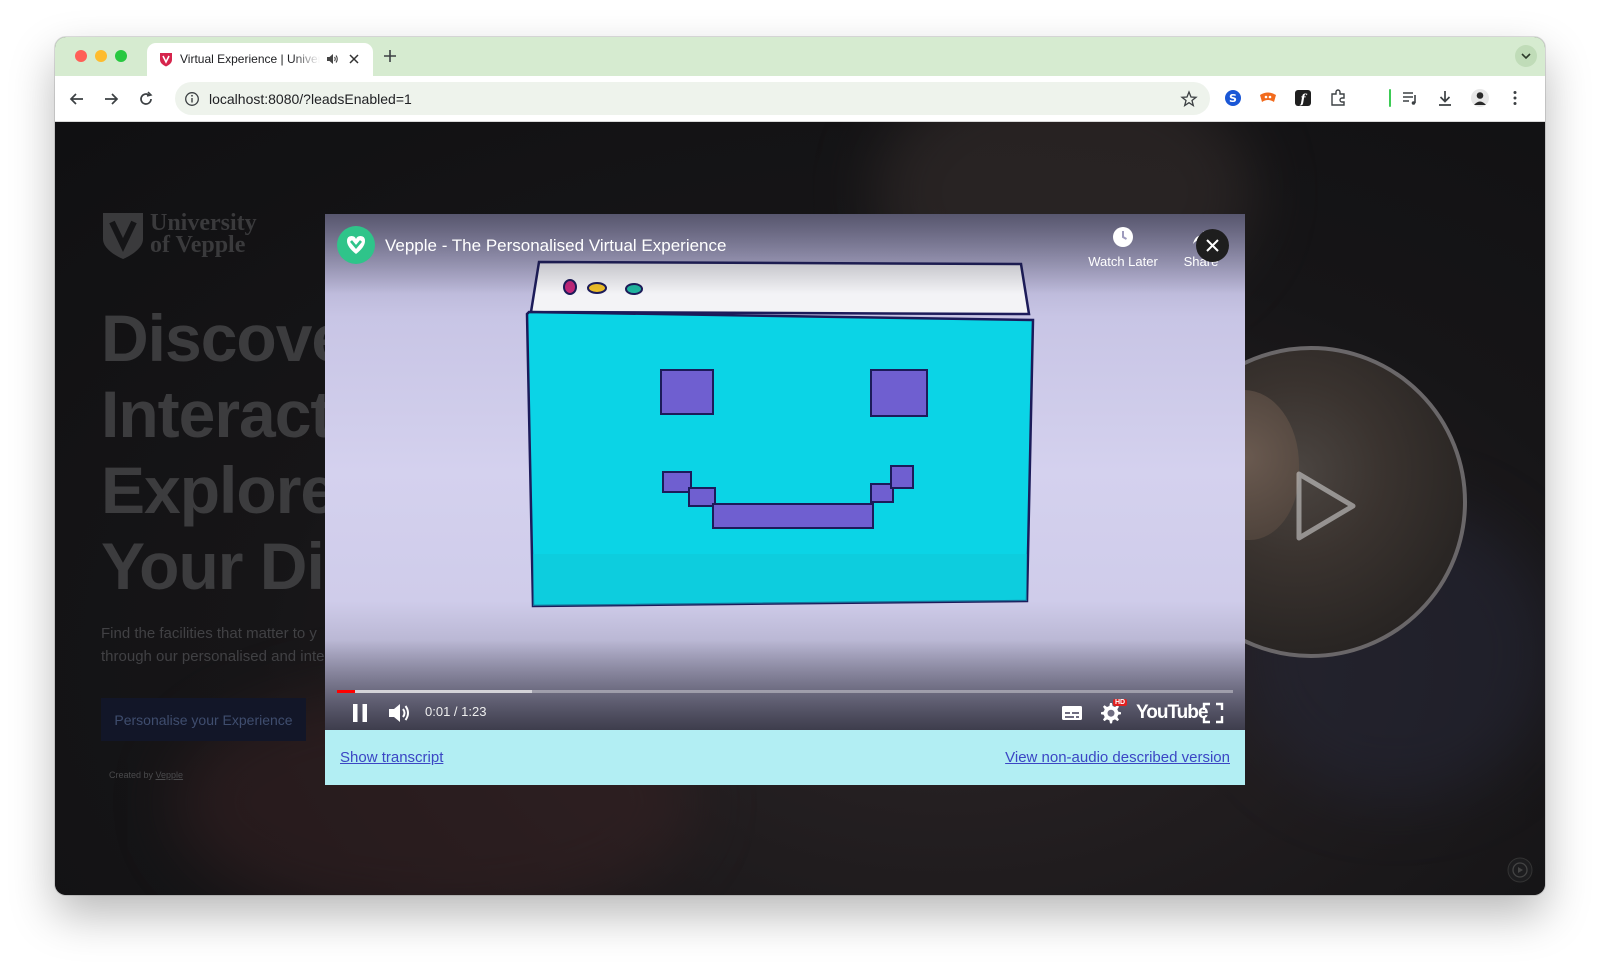 The width and height of the screenshot is (1600, 967). I want to click on minimize-window-button, so click(101, 56).